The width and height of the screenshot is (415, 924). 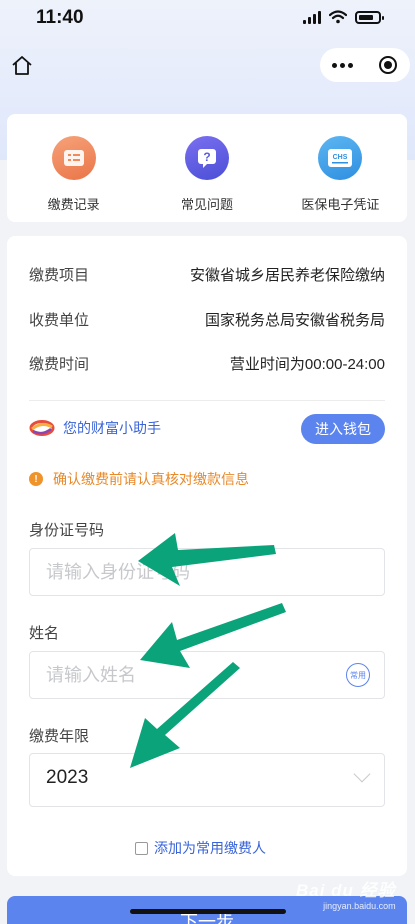 I want to click on assistant-logo-icon, so click(x=42, y=428).